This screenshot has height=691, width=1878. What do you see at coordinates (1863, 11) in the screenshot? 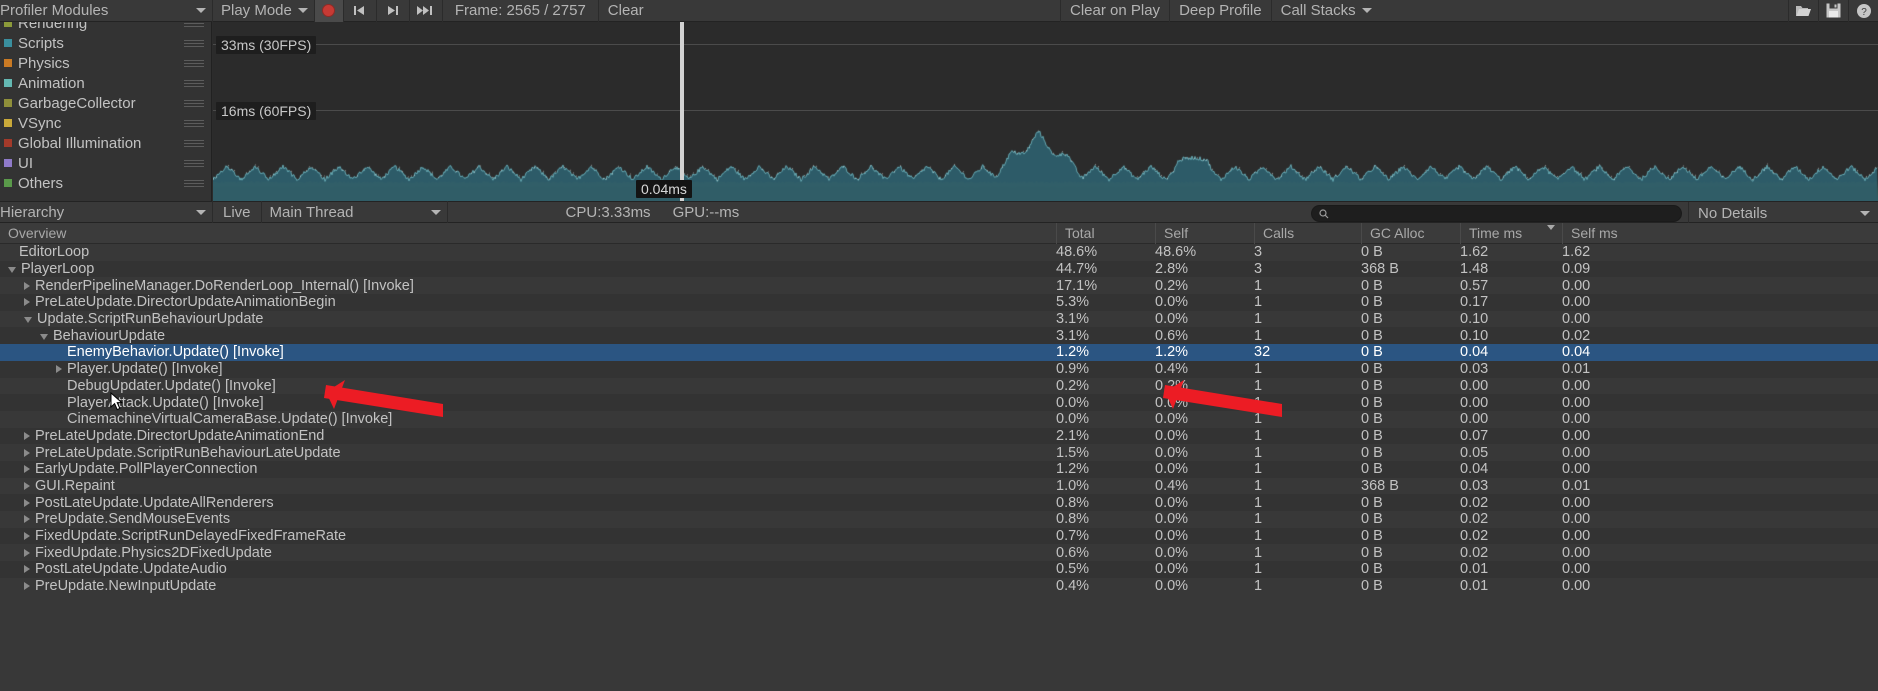
I see `help-button: ?` at bounding box center [1863, 11].